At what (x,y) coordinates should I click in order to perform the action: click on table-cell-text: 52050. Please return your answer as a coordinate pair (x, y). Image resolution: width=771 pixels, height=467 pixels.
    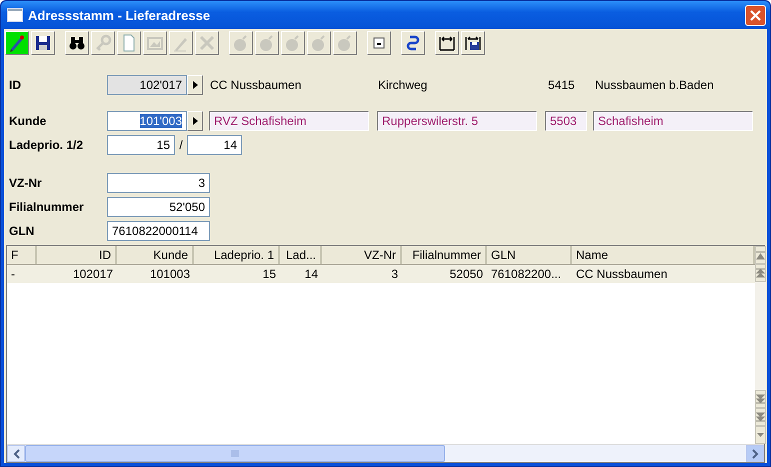
    Looking at the image, I should click on (466, 274).